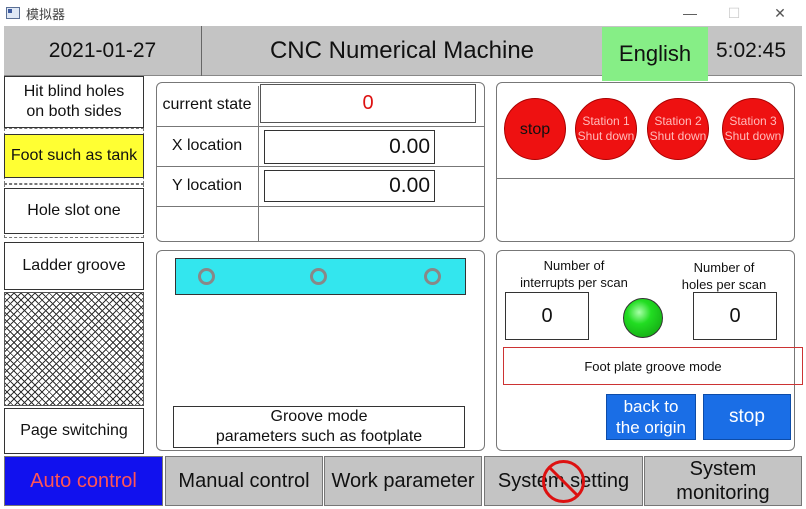 The image size is (806, 509). Describe the element at coordinates (651, 417) in the screenshot. I see `back-to-origin-button: back to the origin` at that location.